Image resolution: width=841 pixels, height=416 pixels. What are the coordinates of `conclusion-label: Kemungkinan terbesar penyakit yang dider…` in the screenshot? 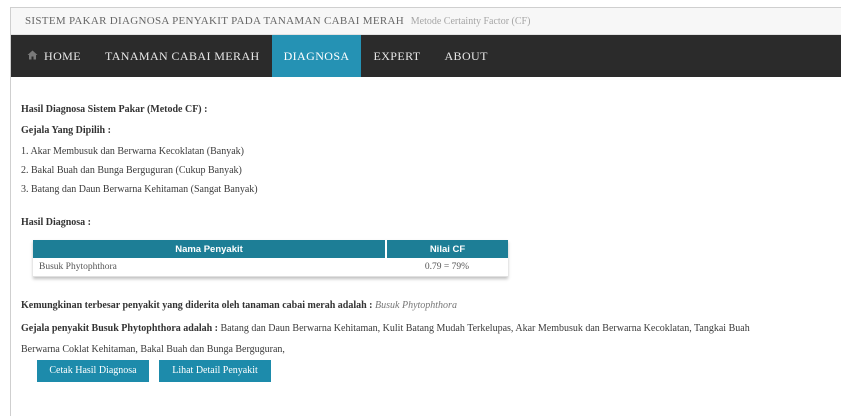 It's located at (197, 305).